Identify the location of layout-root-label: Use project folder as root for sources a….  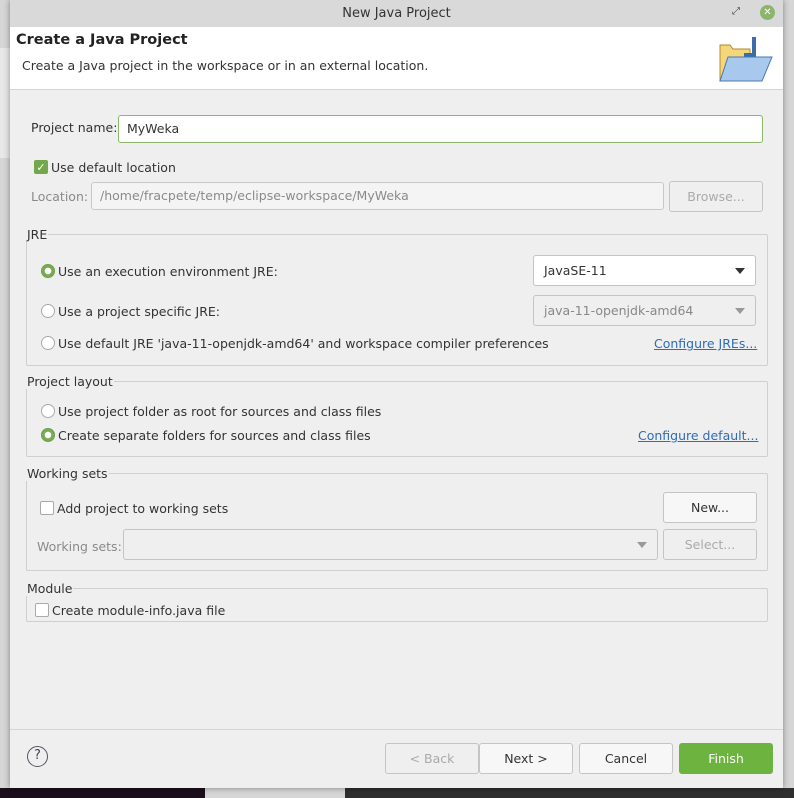
(220, 411).